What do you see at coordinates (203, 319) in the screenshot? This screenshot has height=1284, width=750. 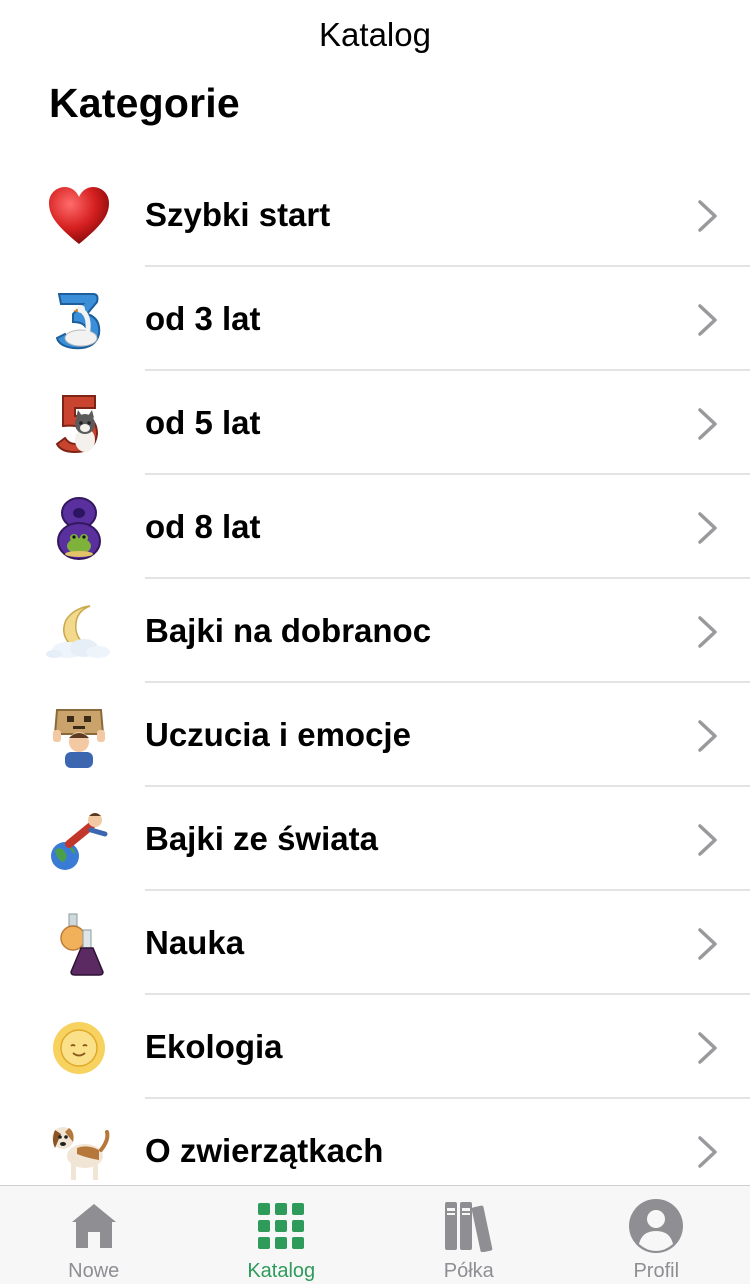 I see `category-label: od 3 lat` at bounding box center [203, 319].